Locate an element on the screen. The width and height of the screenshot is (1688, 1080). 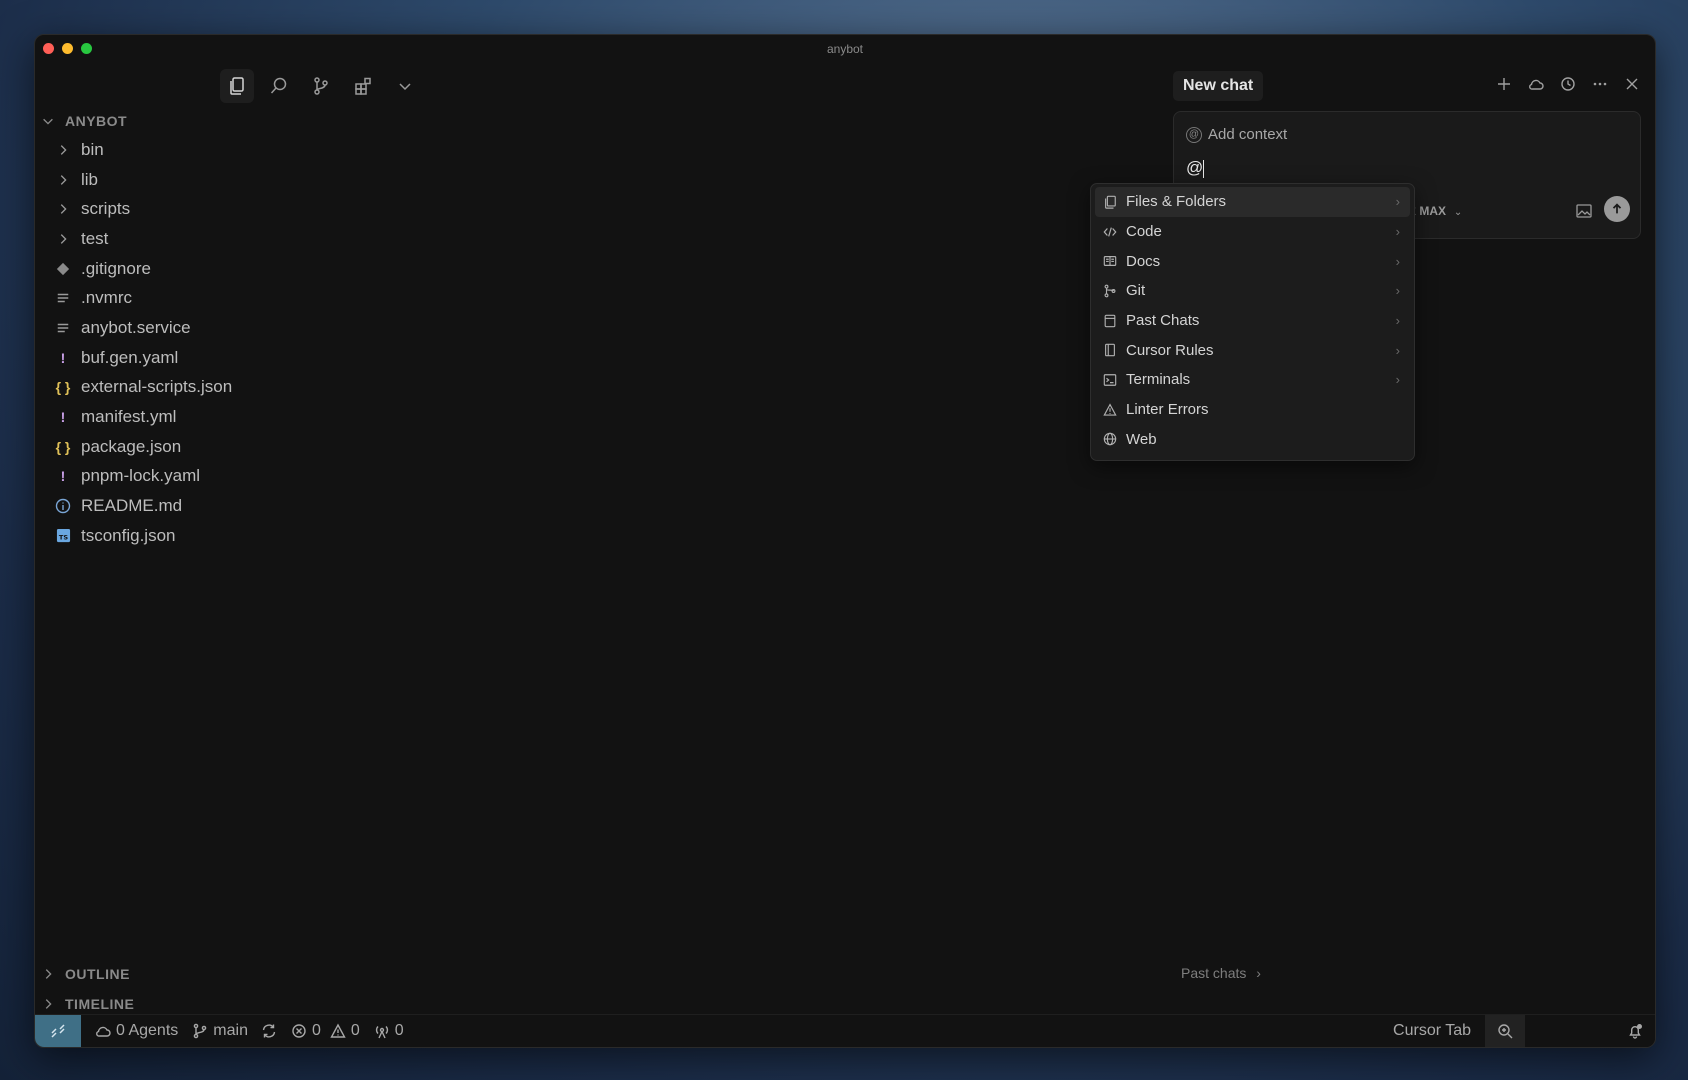
folder-item: bin is located at coordinates (245, 150).